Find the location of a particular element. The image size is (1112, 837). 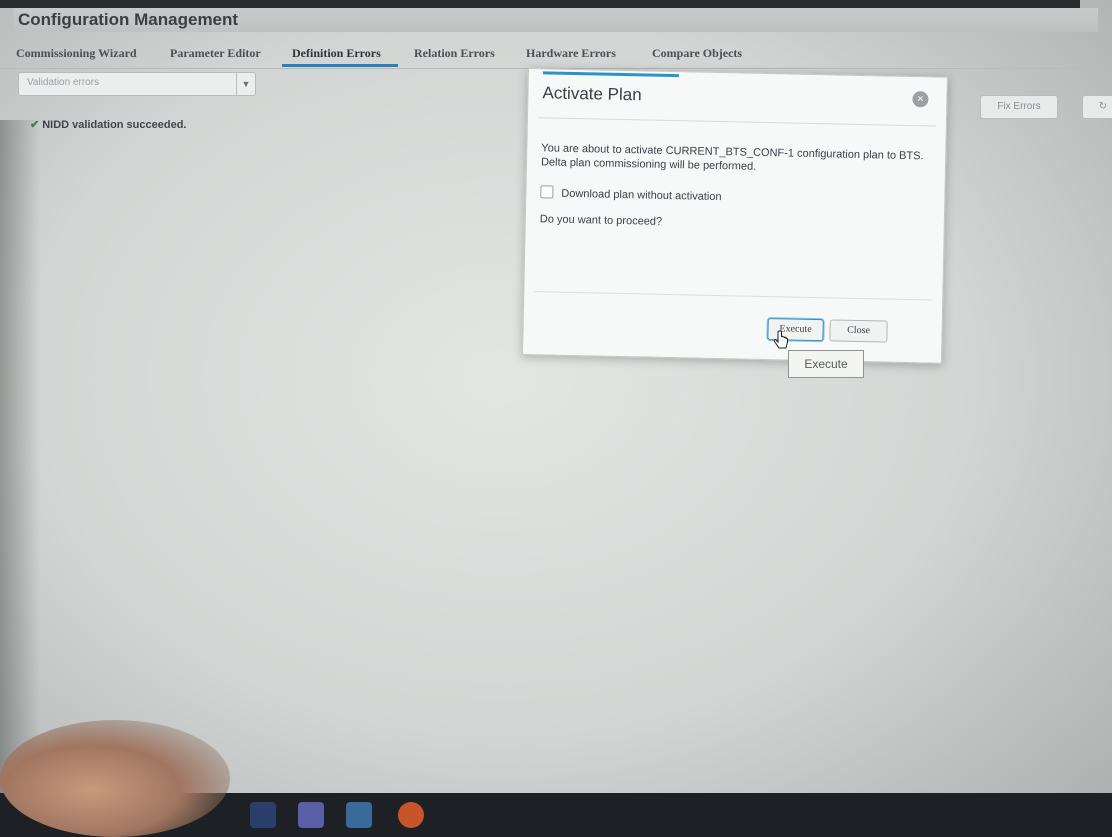

refresh-icon: ↻ is located at coordinates (1103, 106).